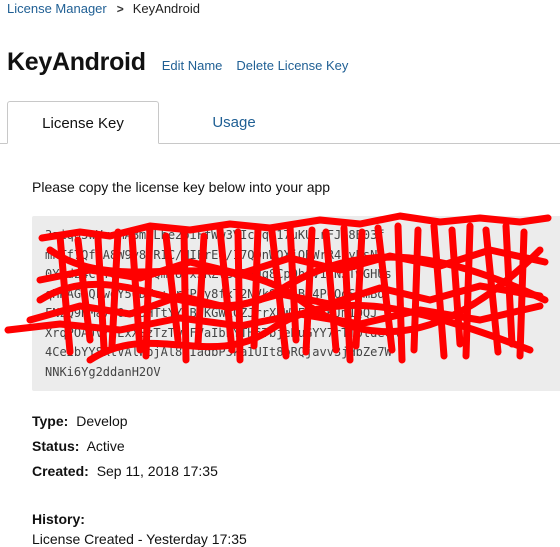 The height and width of the screenshot is (547, 560). I want to click on history-item: License Created - Yesterday 17:35, so click(139, 539).